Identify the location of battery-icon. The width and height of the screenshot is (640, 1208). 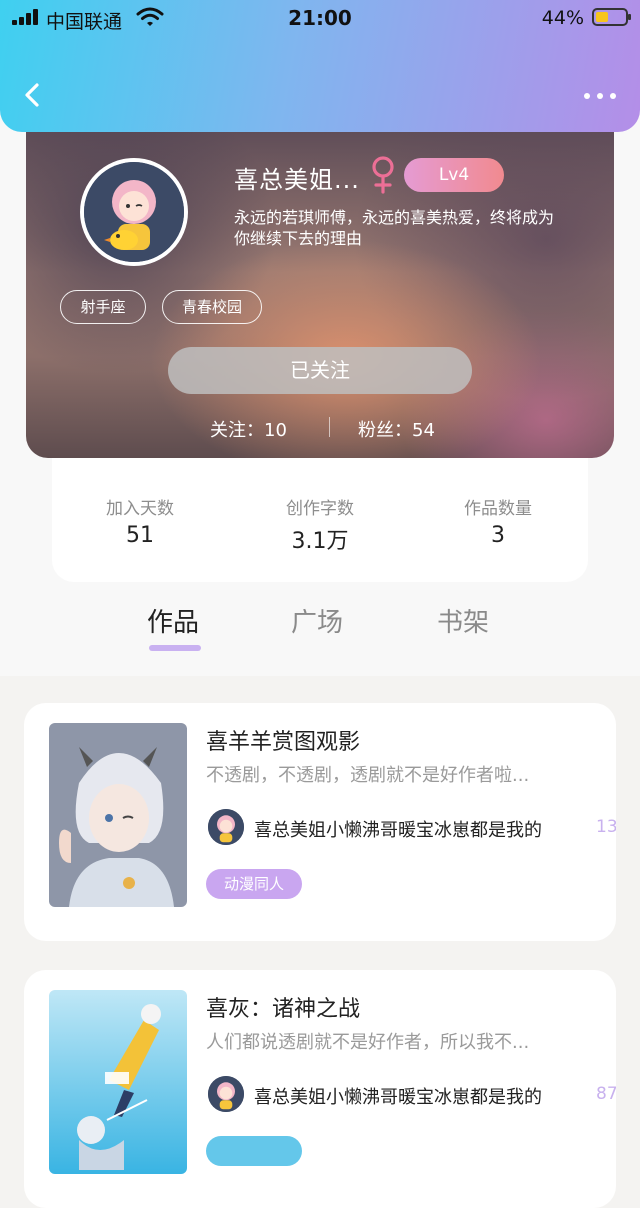
(611, 17).